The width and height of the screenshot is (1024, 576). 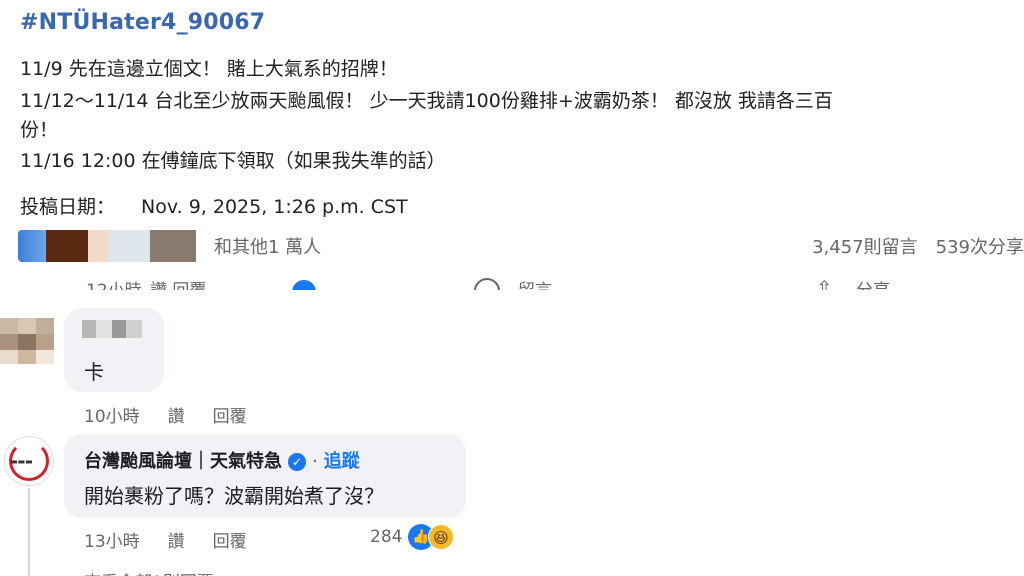 I want to click on comment-bubble: 卡, so click(x=114, y=350).